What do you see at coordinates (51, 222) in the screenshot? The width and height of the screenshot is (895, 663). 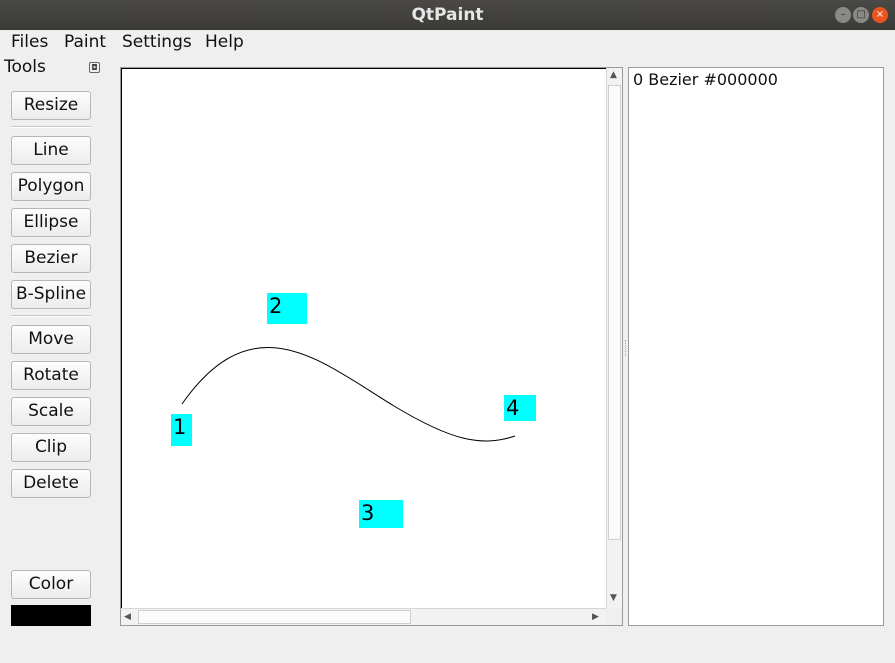 I see `ellipse-button: Ellipse` at bounding box center [51, 222].